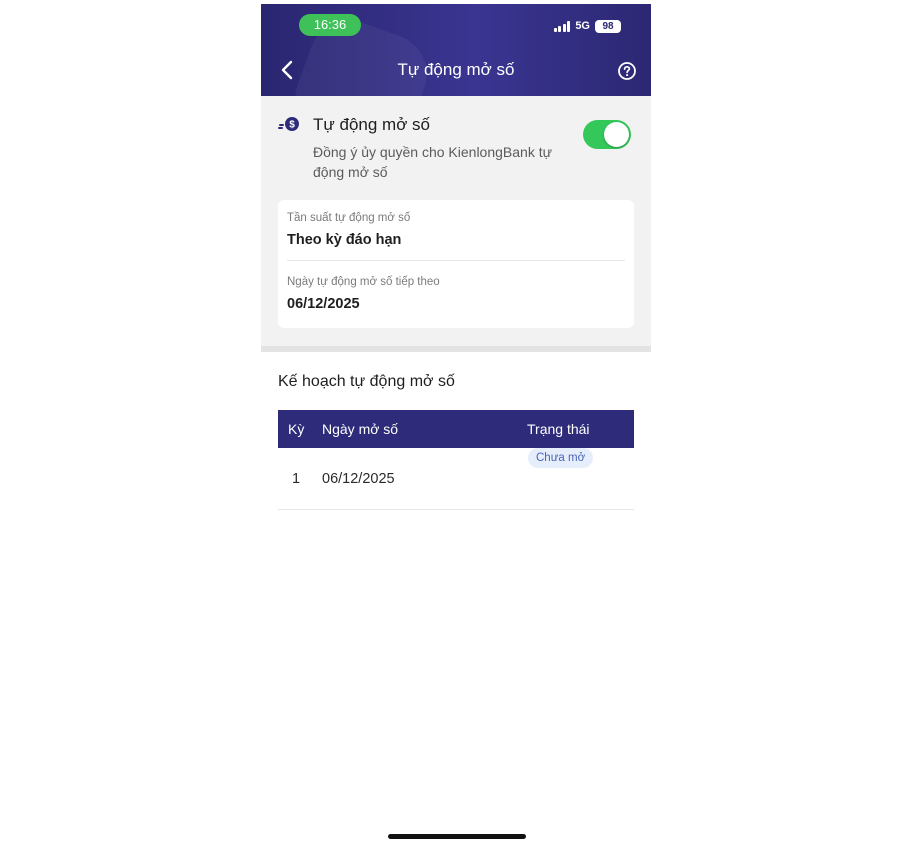 The image size is (914, 856). Describe the element at coordinates (561, 458) in the screenshot. I see `status-badge: Chưa mở` at that location.